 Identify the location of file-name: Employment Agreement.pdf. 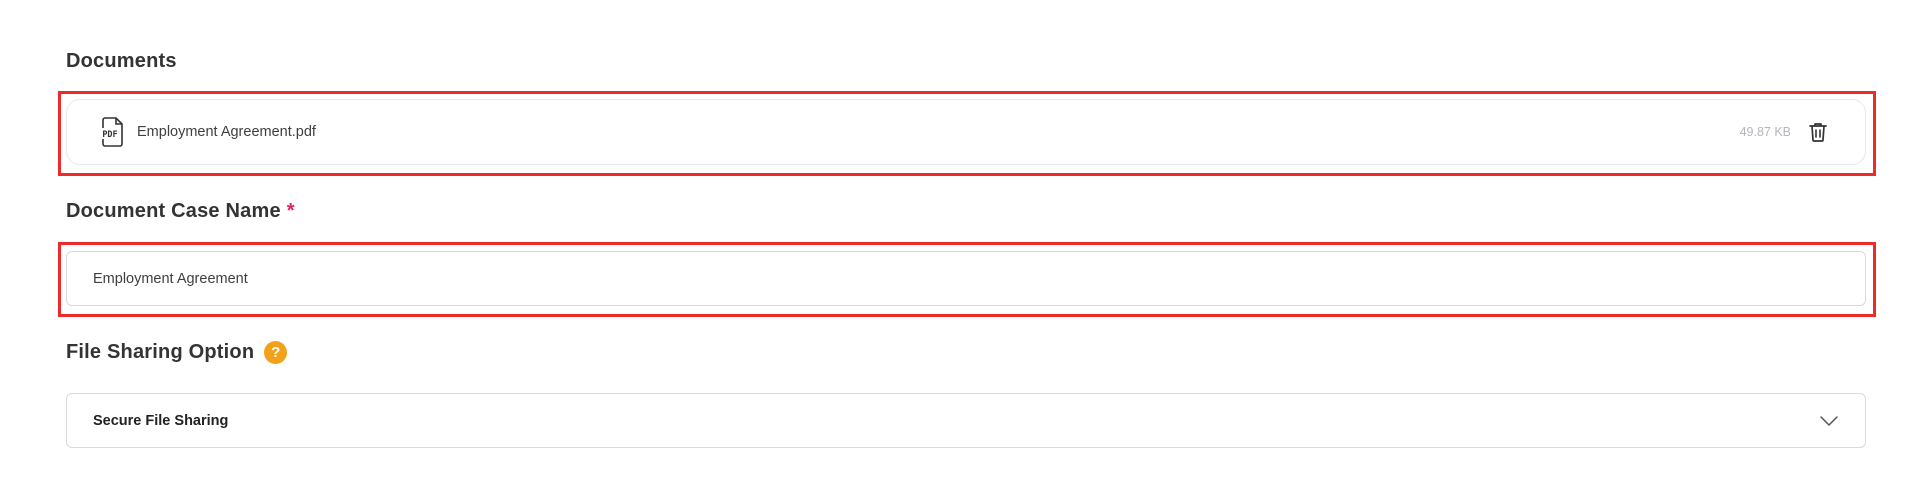
(226, 132).